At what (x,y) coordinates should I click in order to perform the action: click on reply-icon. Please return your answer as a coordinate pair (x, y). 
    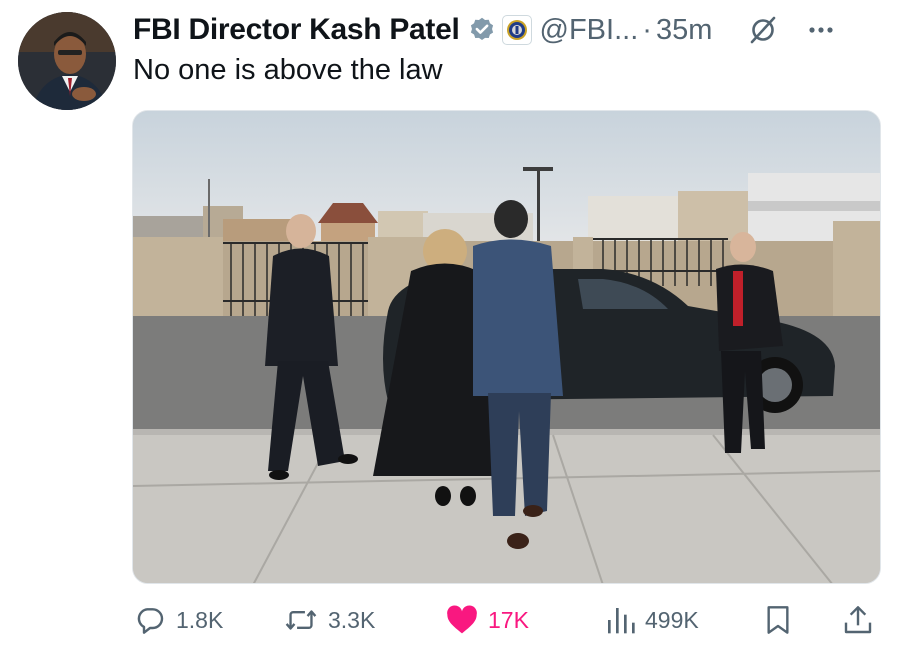
    Looking at the image, I should click on (150, 620).